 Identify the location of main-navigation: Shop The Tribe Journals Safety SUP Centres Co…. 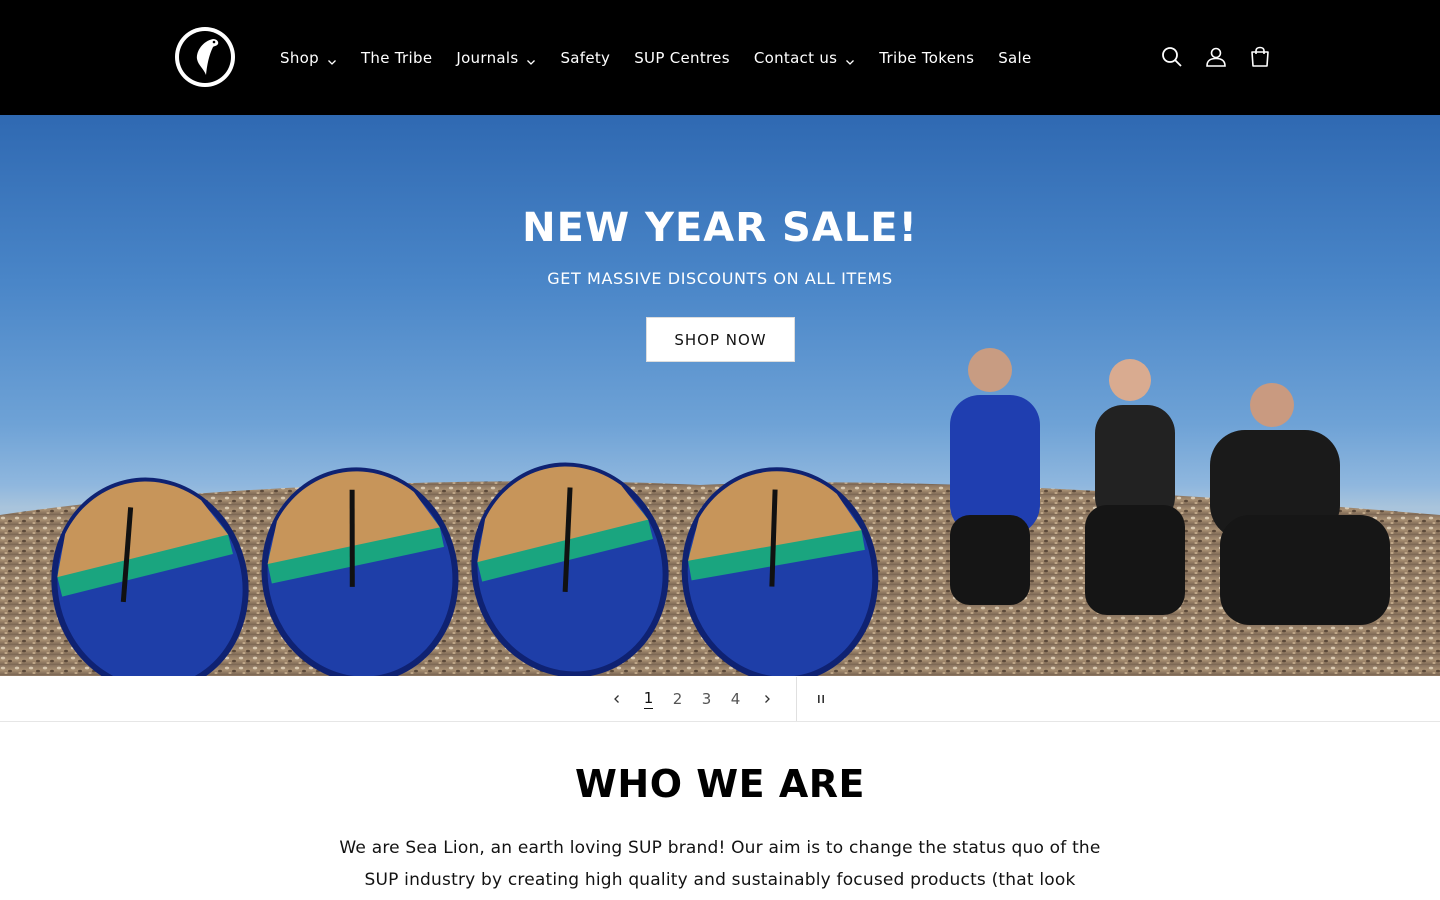
(656, 57).